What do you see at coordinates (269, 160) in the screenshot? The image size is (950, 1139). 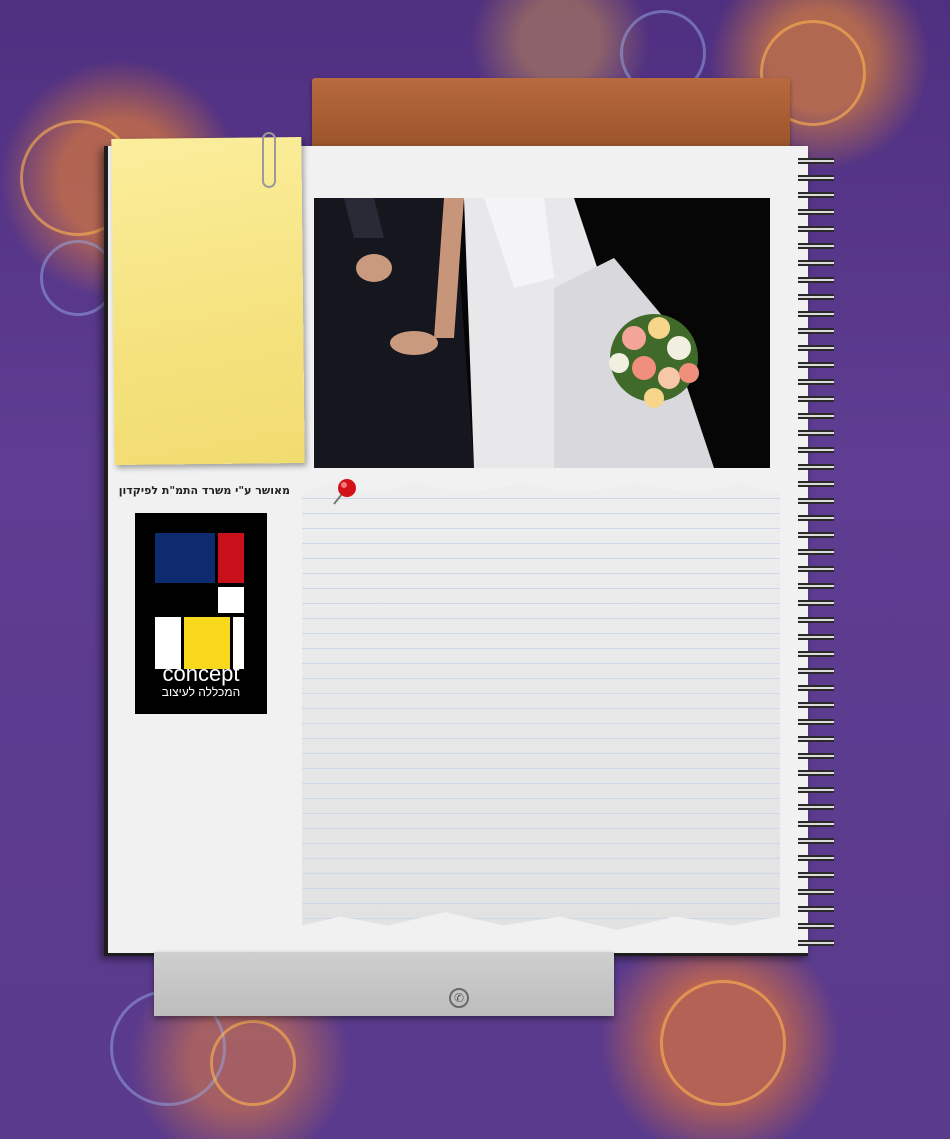 I see `paperclip-icon` at bounding box center [269, 160].